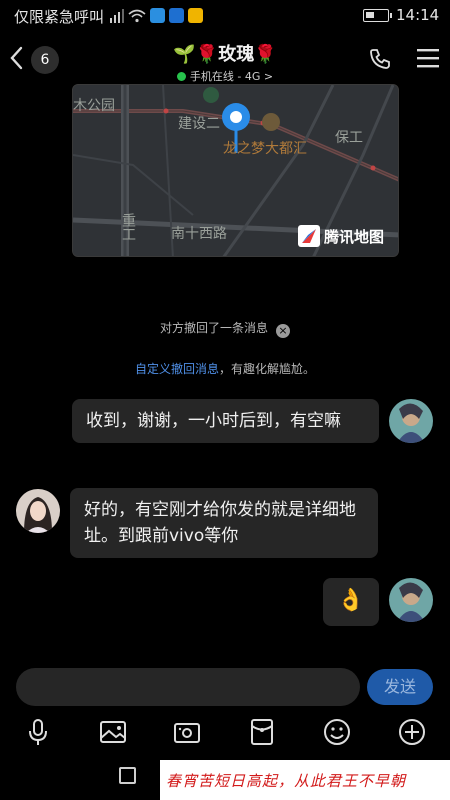  Describe the element at coordinates (188, 687) in the screenshot. I see `message-input` at that location.